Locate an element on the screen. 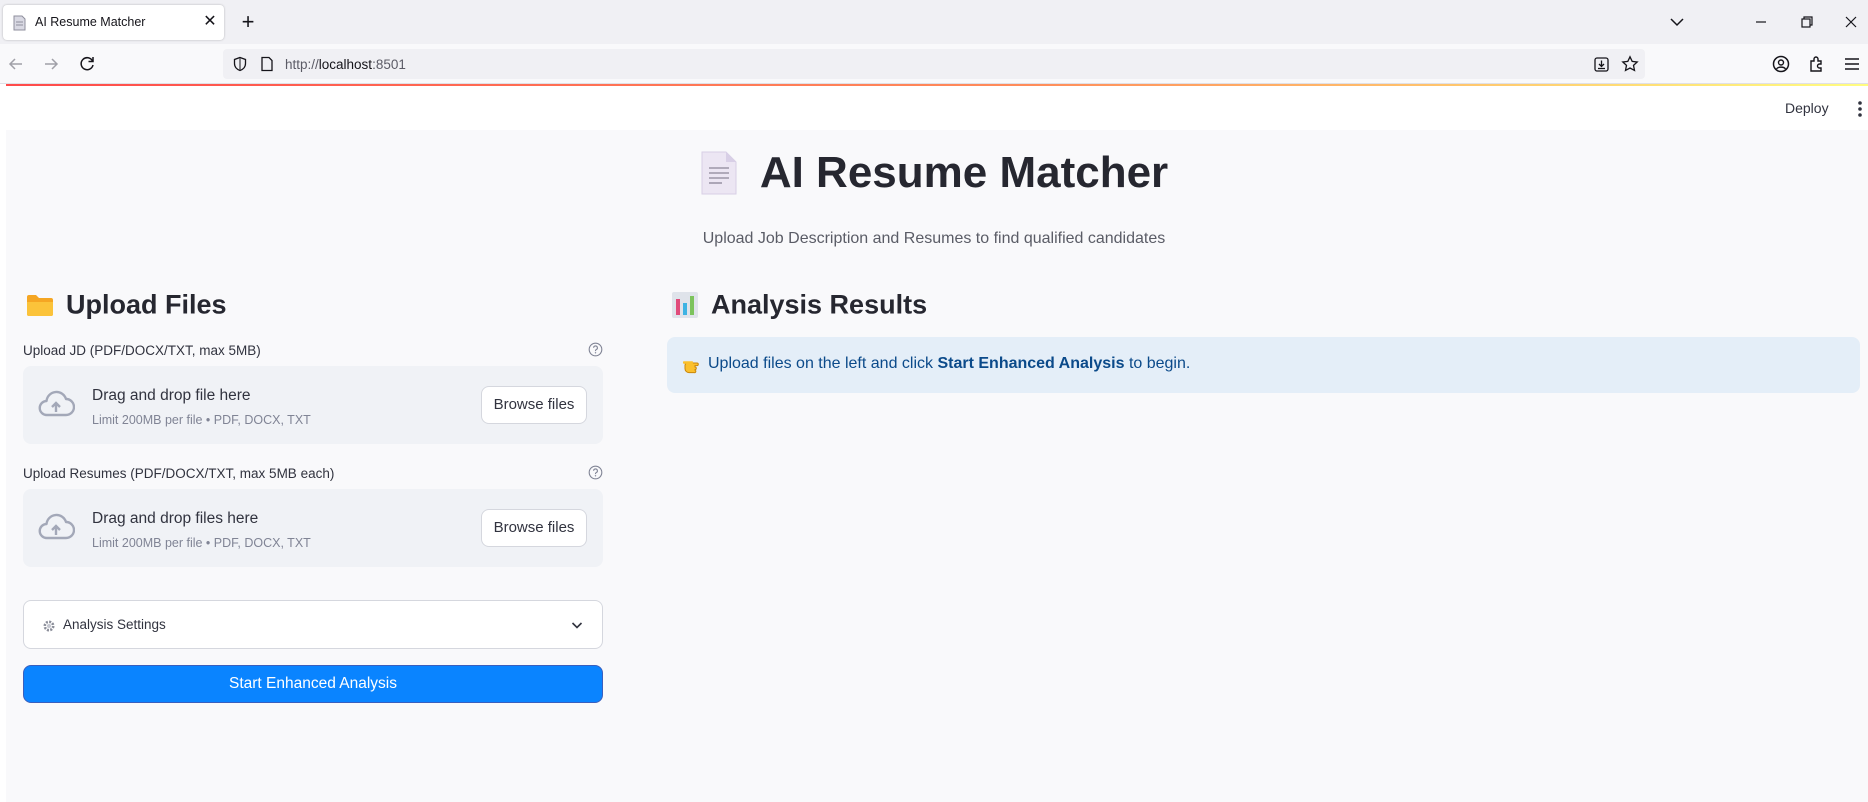 Image resolution: width=1868 pixels, height=802 pixels. url-text: http://localhost:8501 is located at coordinates (345, 64).